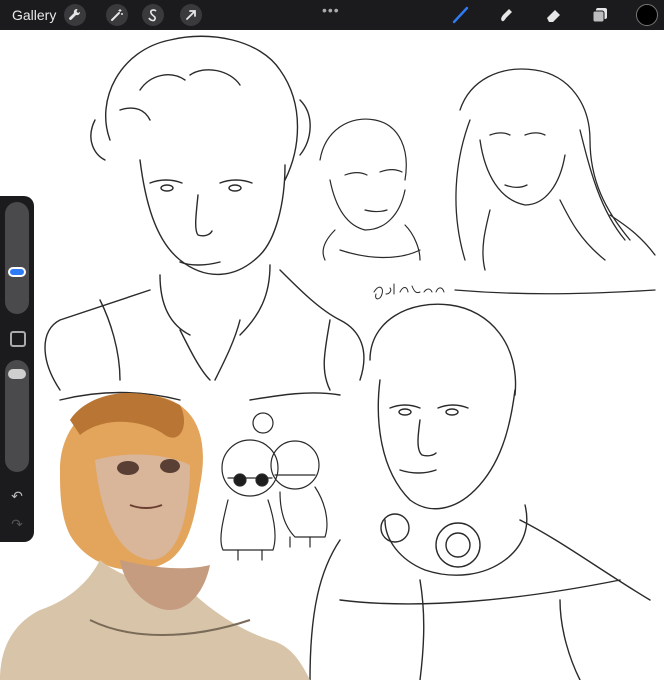 The image size is (664, 680). I want to click on undo-button: ↶, so click(17, 496).